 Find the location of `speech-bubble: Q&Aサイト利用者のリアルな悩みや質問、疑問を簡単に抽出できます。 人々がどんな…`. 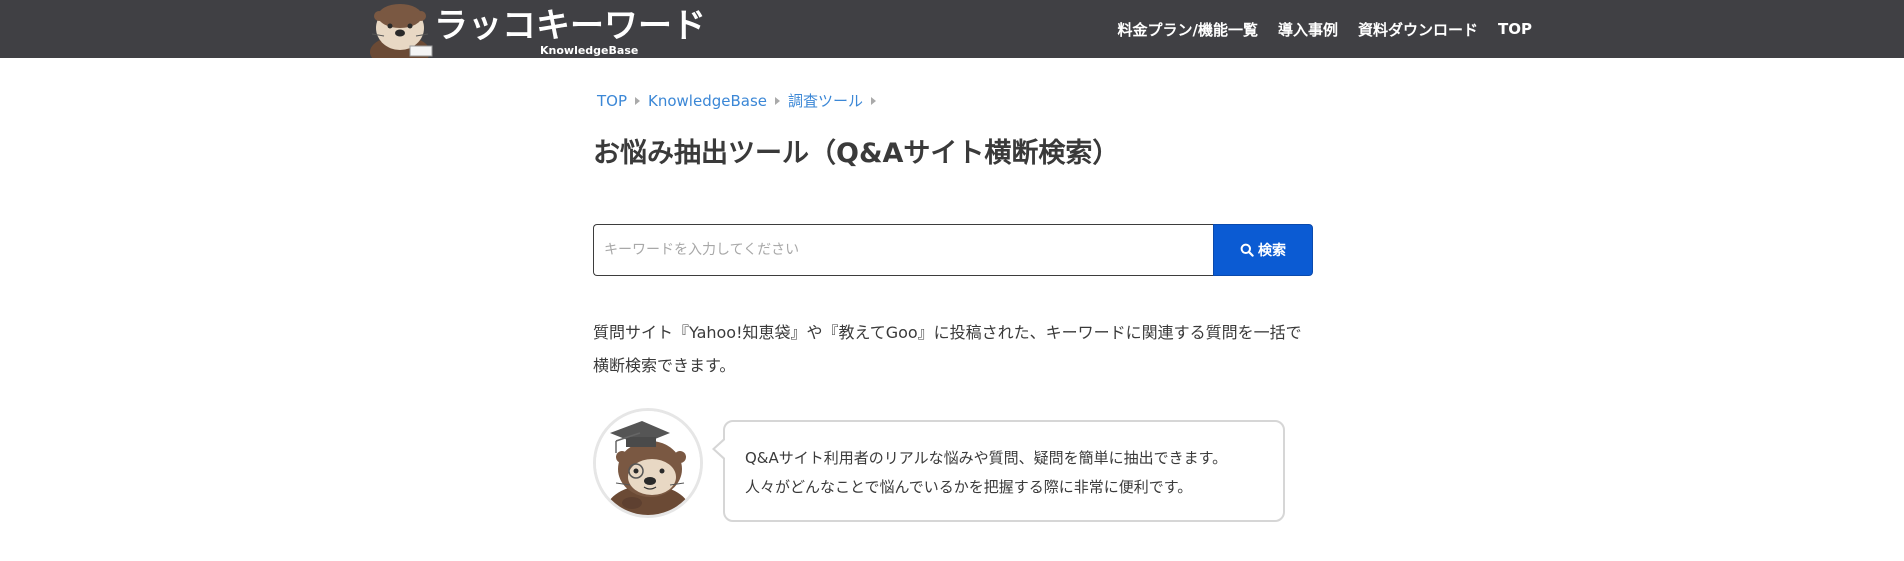

speech-bubble: Q&Aサイト利用者のリアルな悩みや質問、疑問を簡単に抽出できます。 人々がどんな… is located at coordinates (1004, 471).